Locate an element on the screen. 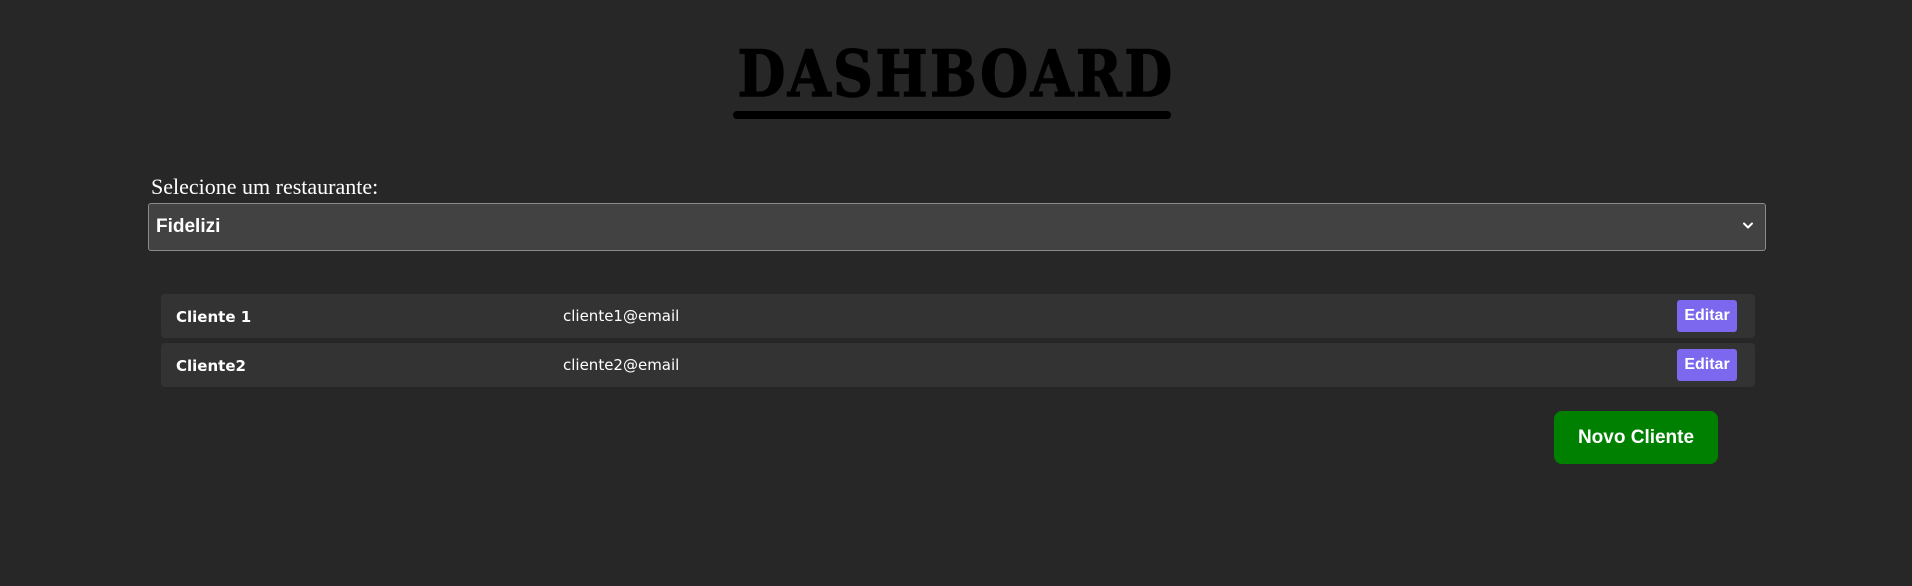 The image size is (1912, 586). client-email: cliente1@email is located at coordinates (621, 316).